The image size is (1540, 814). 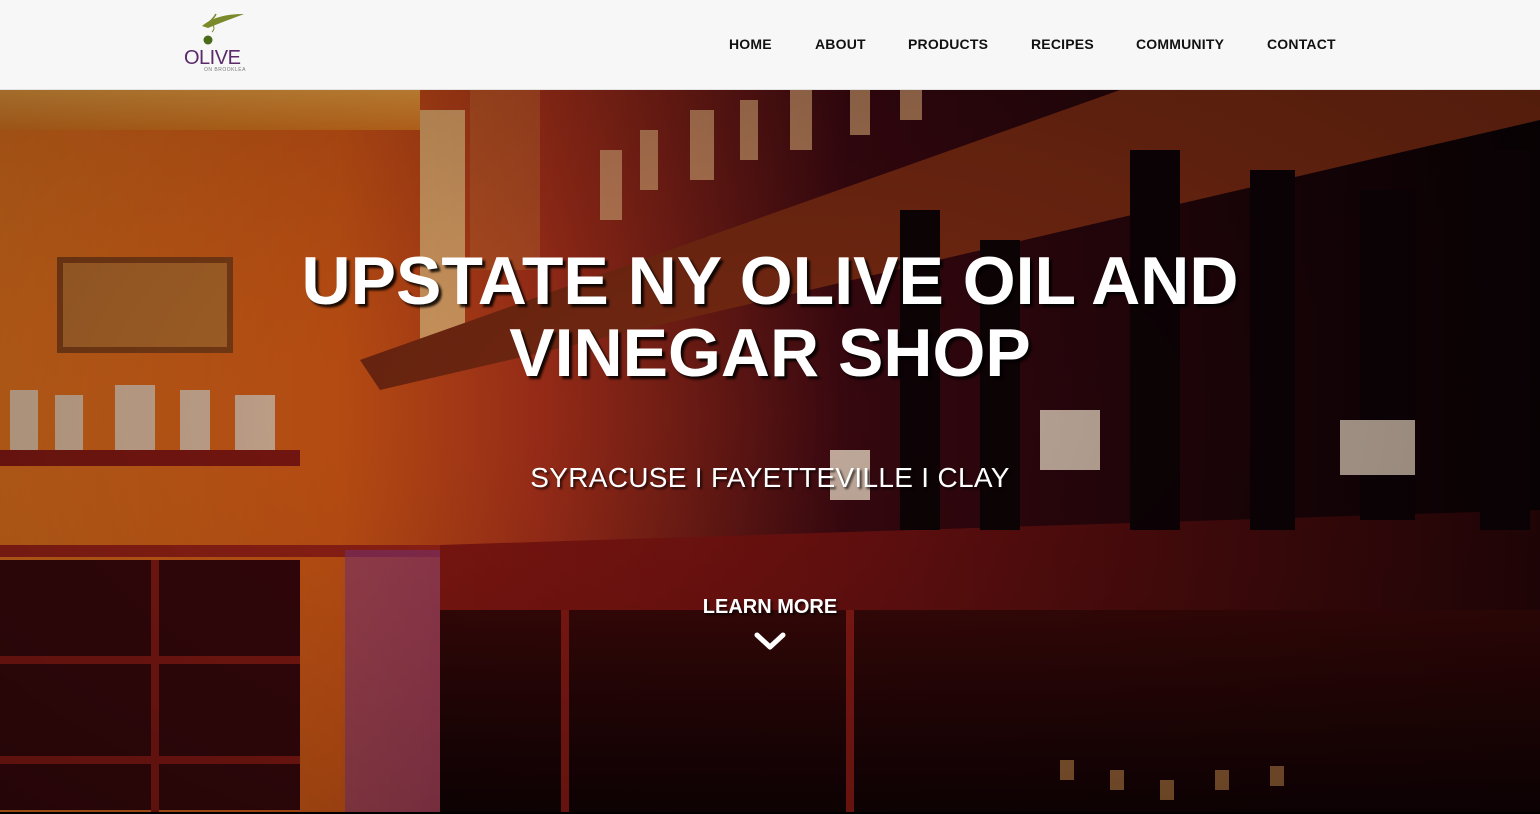 What do you see at coordinates (770, 642) in the screenshot?
I see `chevron-down-icon` at bounding box center [770, 642].